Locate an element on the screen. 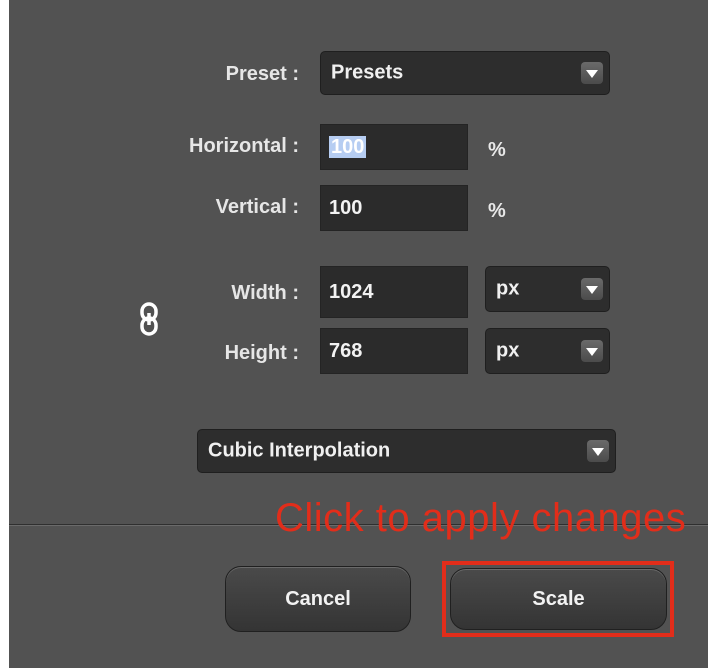 This screenshot has width=708, height=668. preset-select: Presets is located at coordinates (465, 73).